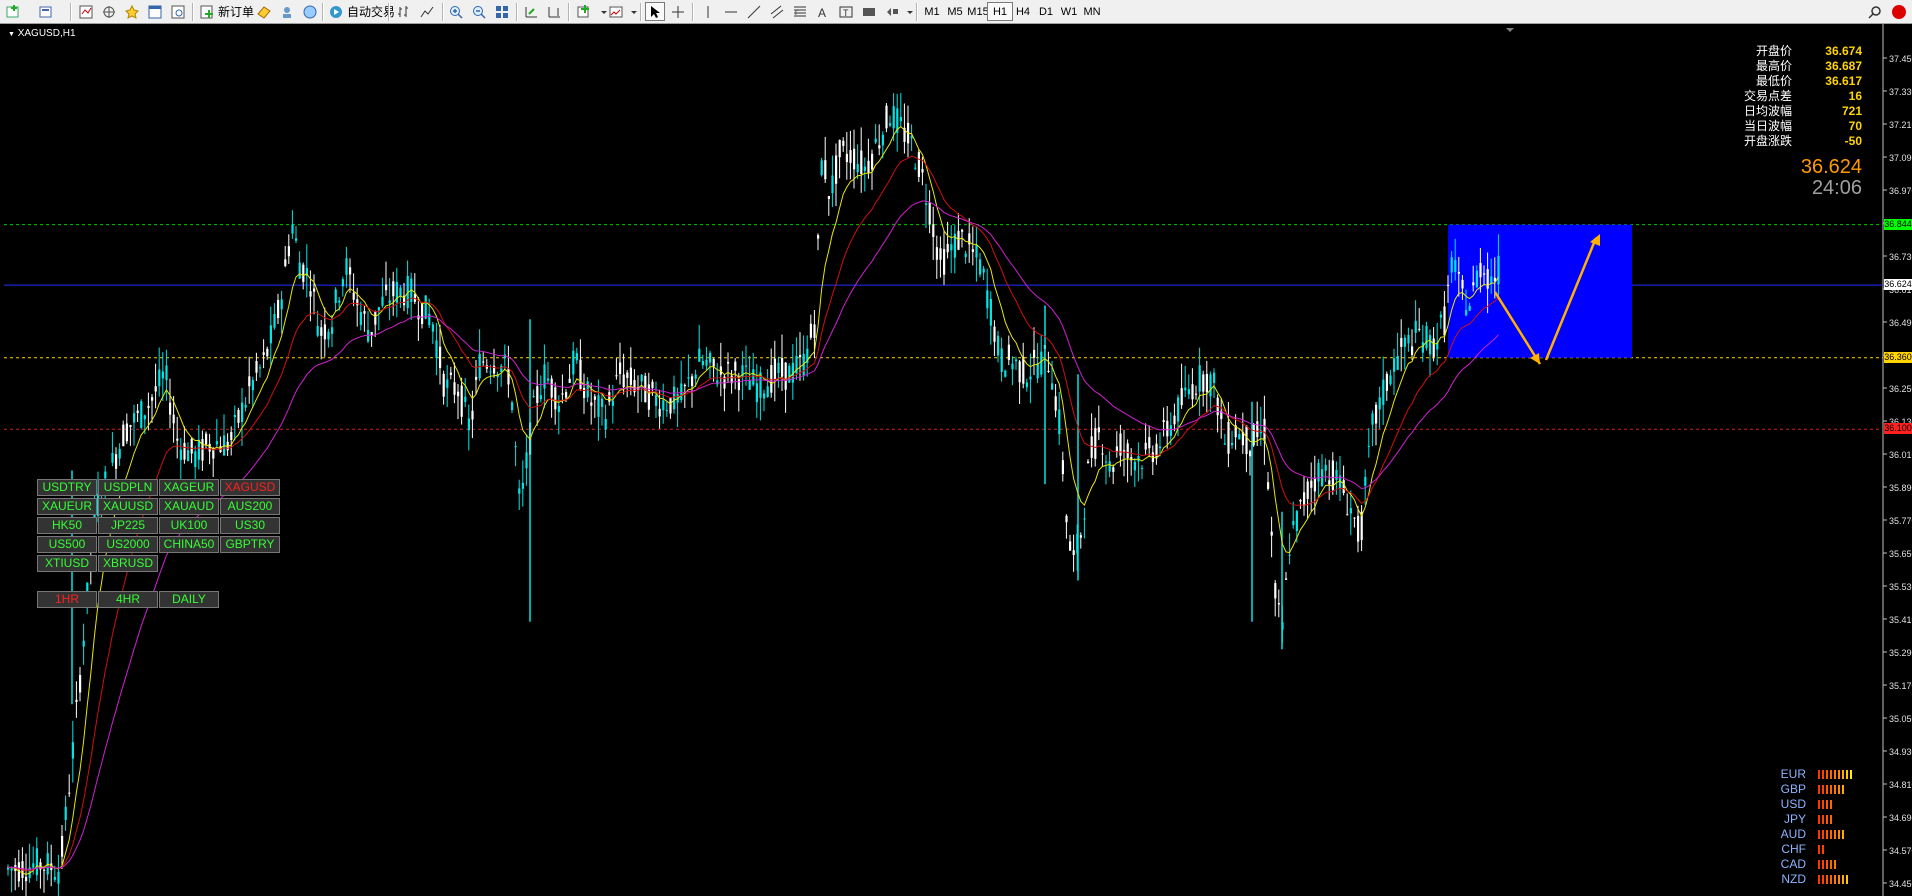  Describe the element at coordinates (584, 11) in the screenshot. I see `indicators-icon` at that location.